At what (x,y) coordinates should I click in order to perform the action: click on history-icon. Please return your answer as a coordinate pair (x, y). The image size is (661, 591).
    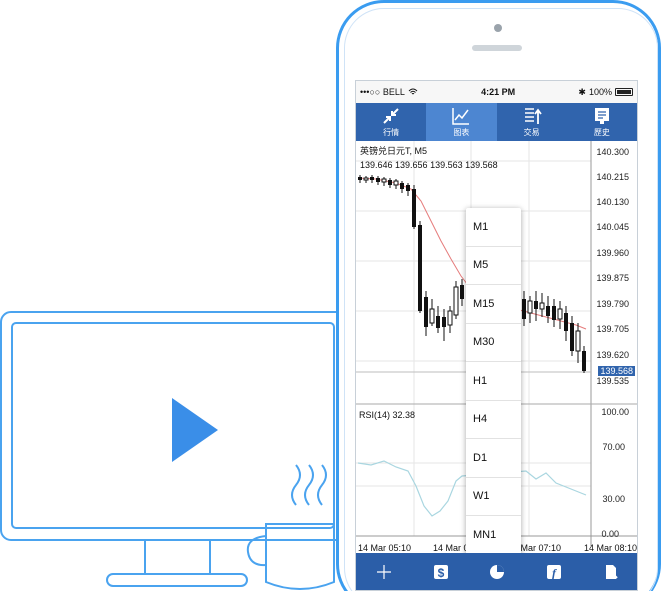
    Looking at the image, I should click on (601, 116).